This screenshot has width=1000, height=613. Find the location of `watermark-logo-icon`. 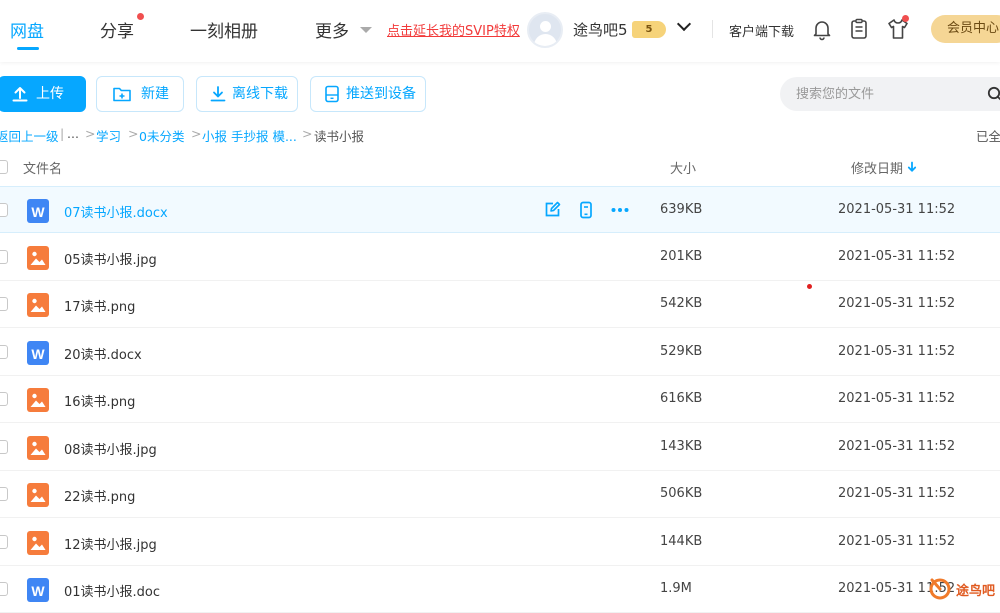

watermark-logo-icon is located at coordinates (940, 589).